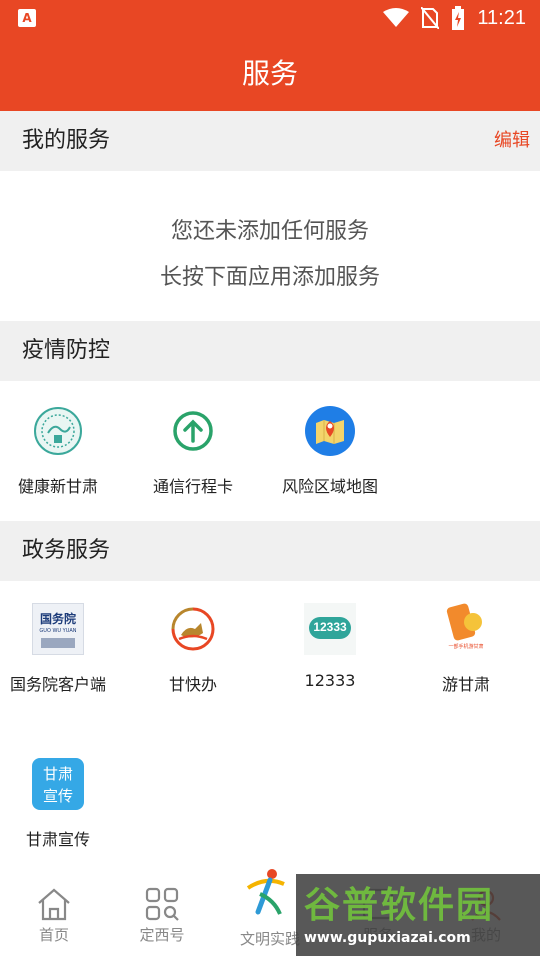 The width and height of the screenshot is (540, 960). I want to click on title-bar: 服务, so click(270, 73).